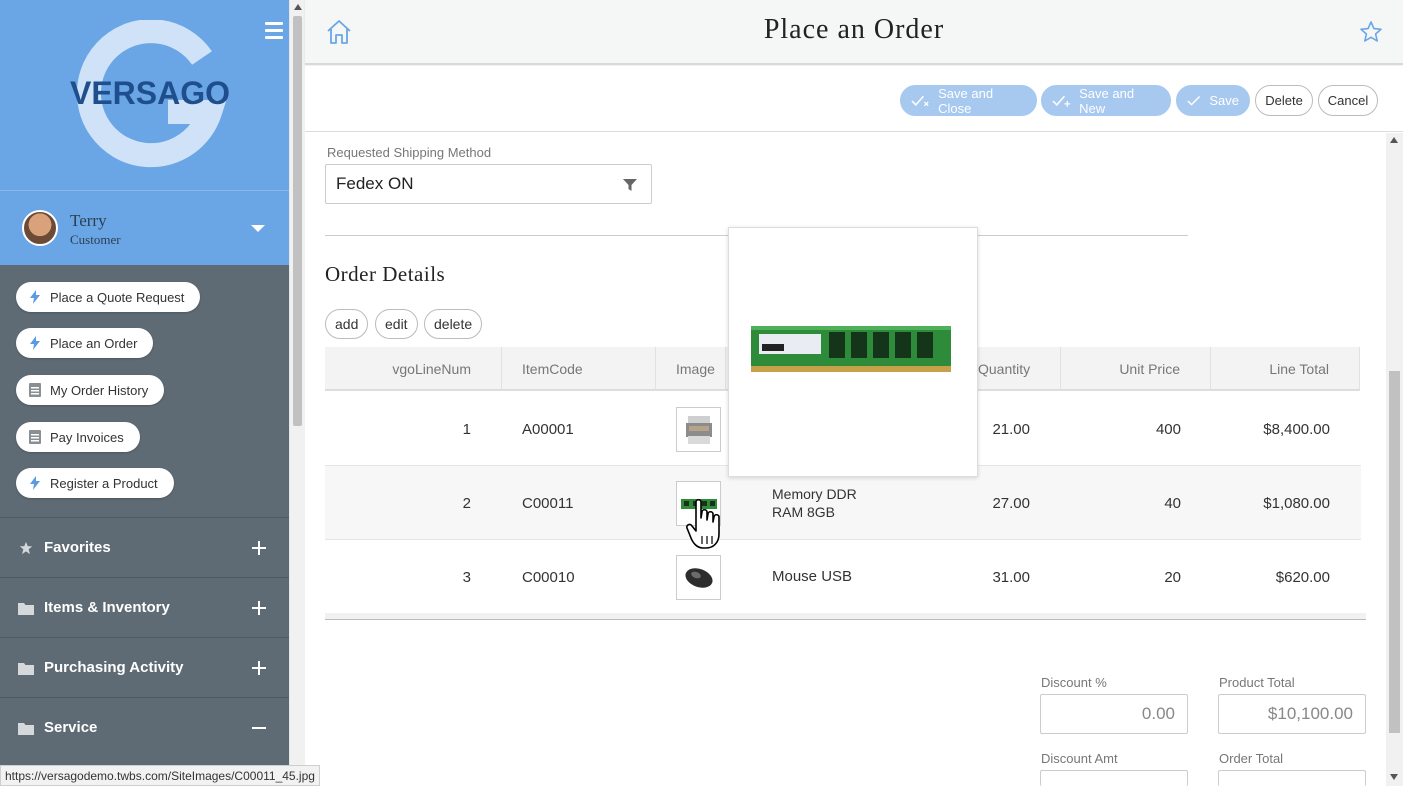 The image size is (1403, 786). What do you see at coordinates (1074, 682) in the screenshot?
I see `discount-percent-label: Discount %` at bounding box center [1074, 682].